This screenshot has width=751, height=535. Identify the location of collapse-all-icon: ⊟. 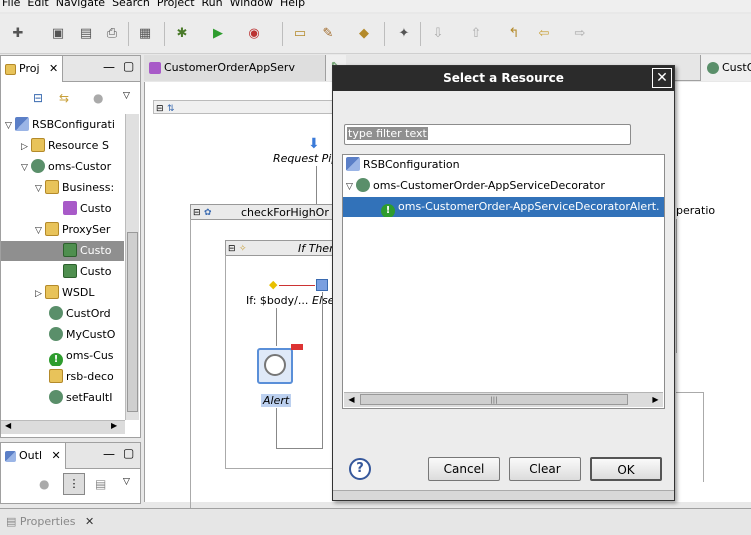
(38, 98).